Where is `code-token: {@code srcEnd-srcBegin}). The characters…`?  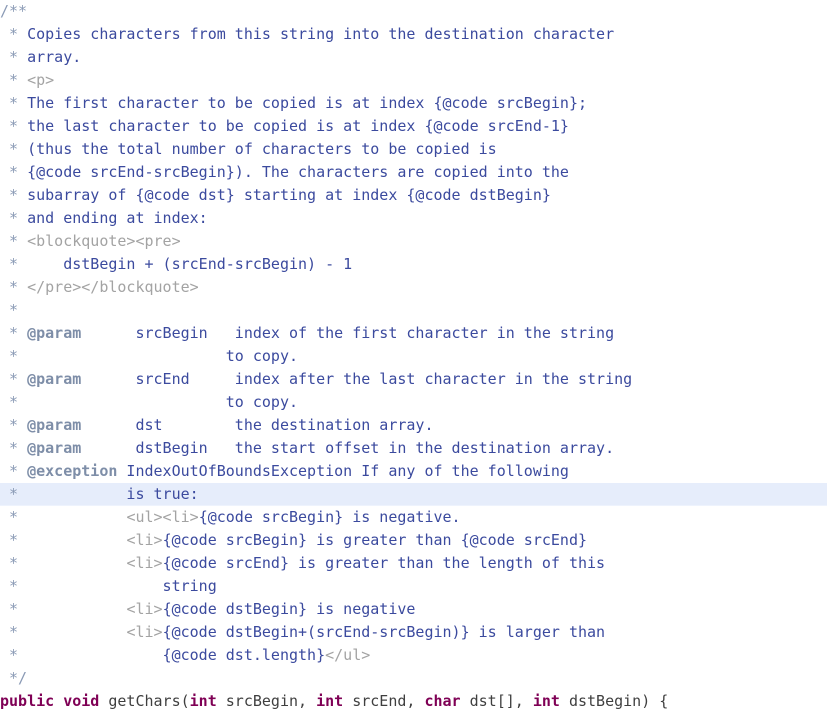
code-token: {@code srcEnd-srcBegin}). The characters… is located at coordinates (298, 172).